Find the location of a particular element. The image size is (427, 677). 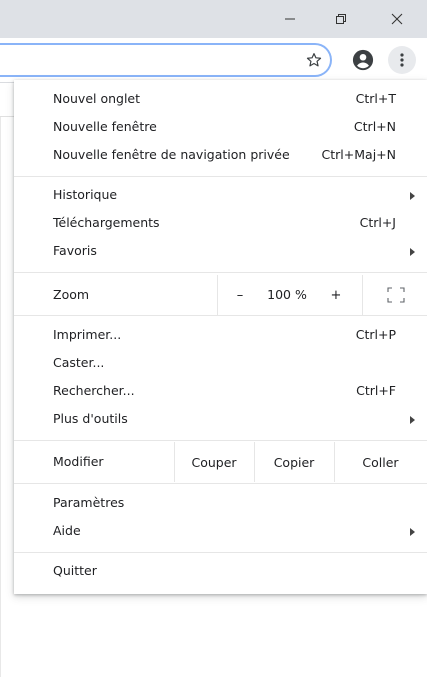

zoom-row: Zoom – 100 % + is located at coordinates (220, 295).